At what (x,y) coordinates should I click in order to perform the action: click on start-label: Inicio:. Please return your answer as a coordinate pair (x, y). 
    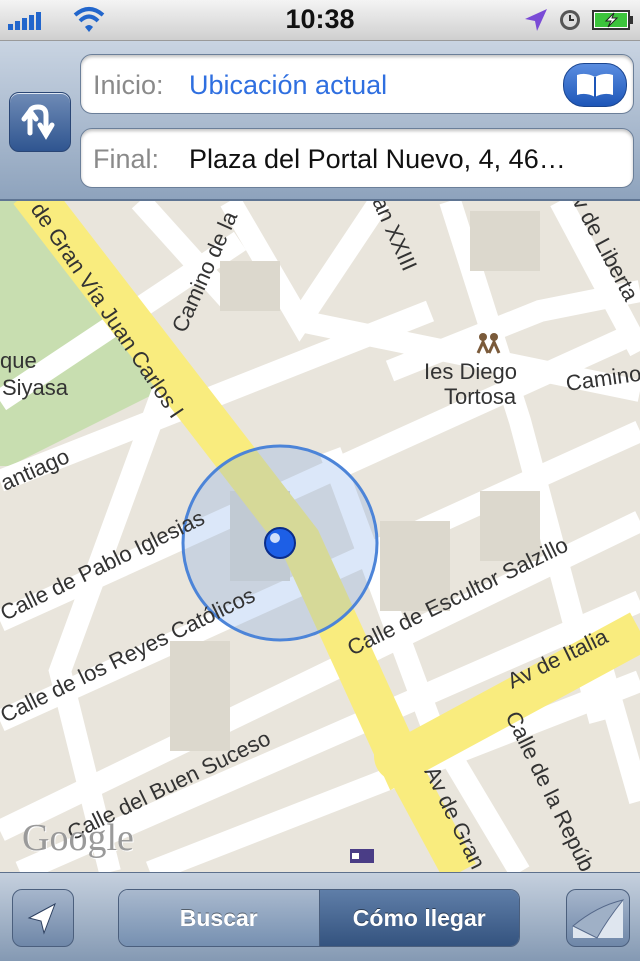
    Looking at the image, I should click on (128, 85).